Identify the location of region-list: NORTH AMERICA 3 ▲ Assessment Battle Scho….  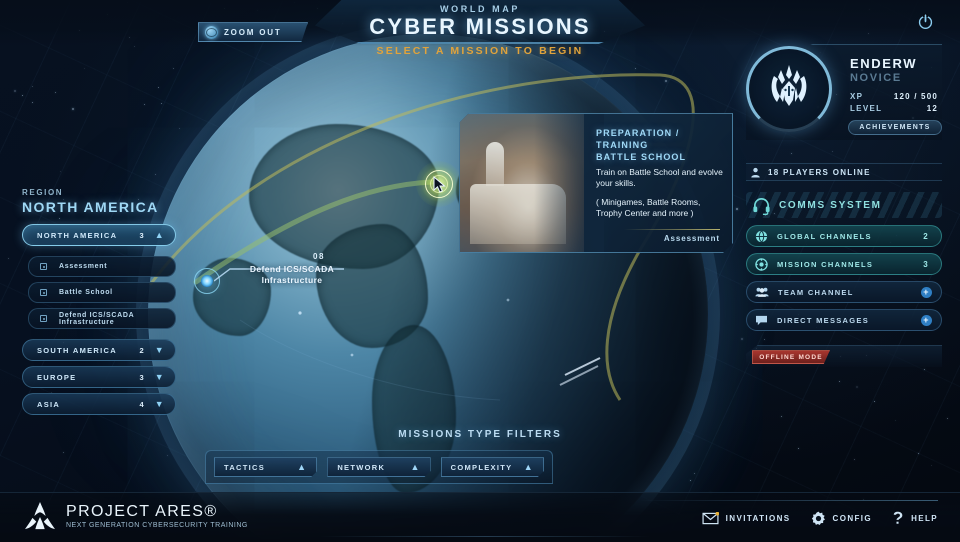
(99, 319).